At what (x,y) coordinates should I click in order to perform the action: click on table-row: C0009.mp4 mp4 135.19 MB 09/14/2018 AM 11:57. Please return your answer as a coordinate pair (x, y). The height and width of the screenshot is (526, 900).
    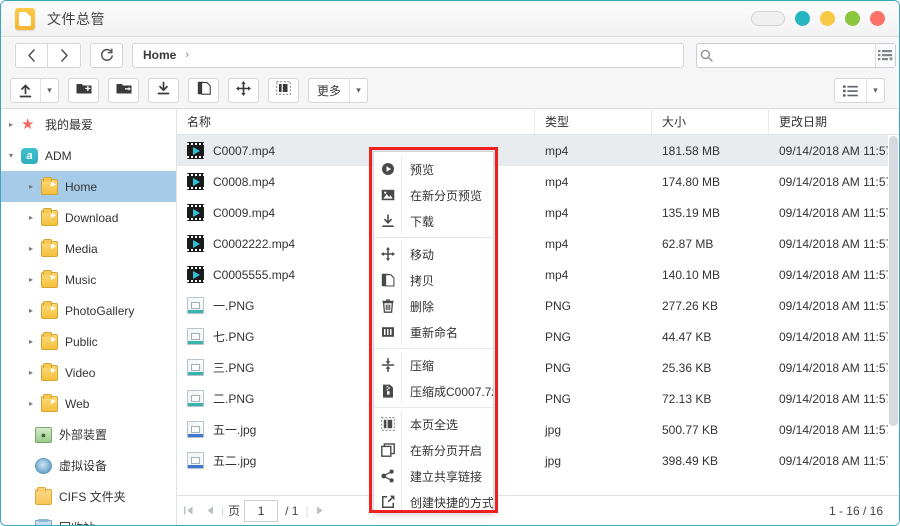
    Looking at the image, I should click on (538, 212).